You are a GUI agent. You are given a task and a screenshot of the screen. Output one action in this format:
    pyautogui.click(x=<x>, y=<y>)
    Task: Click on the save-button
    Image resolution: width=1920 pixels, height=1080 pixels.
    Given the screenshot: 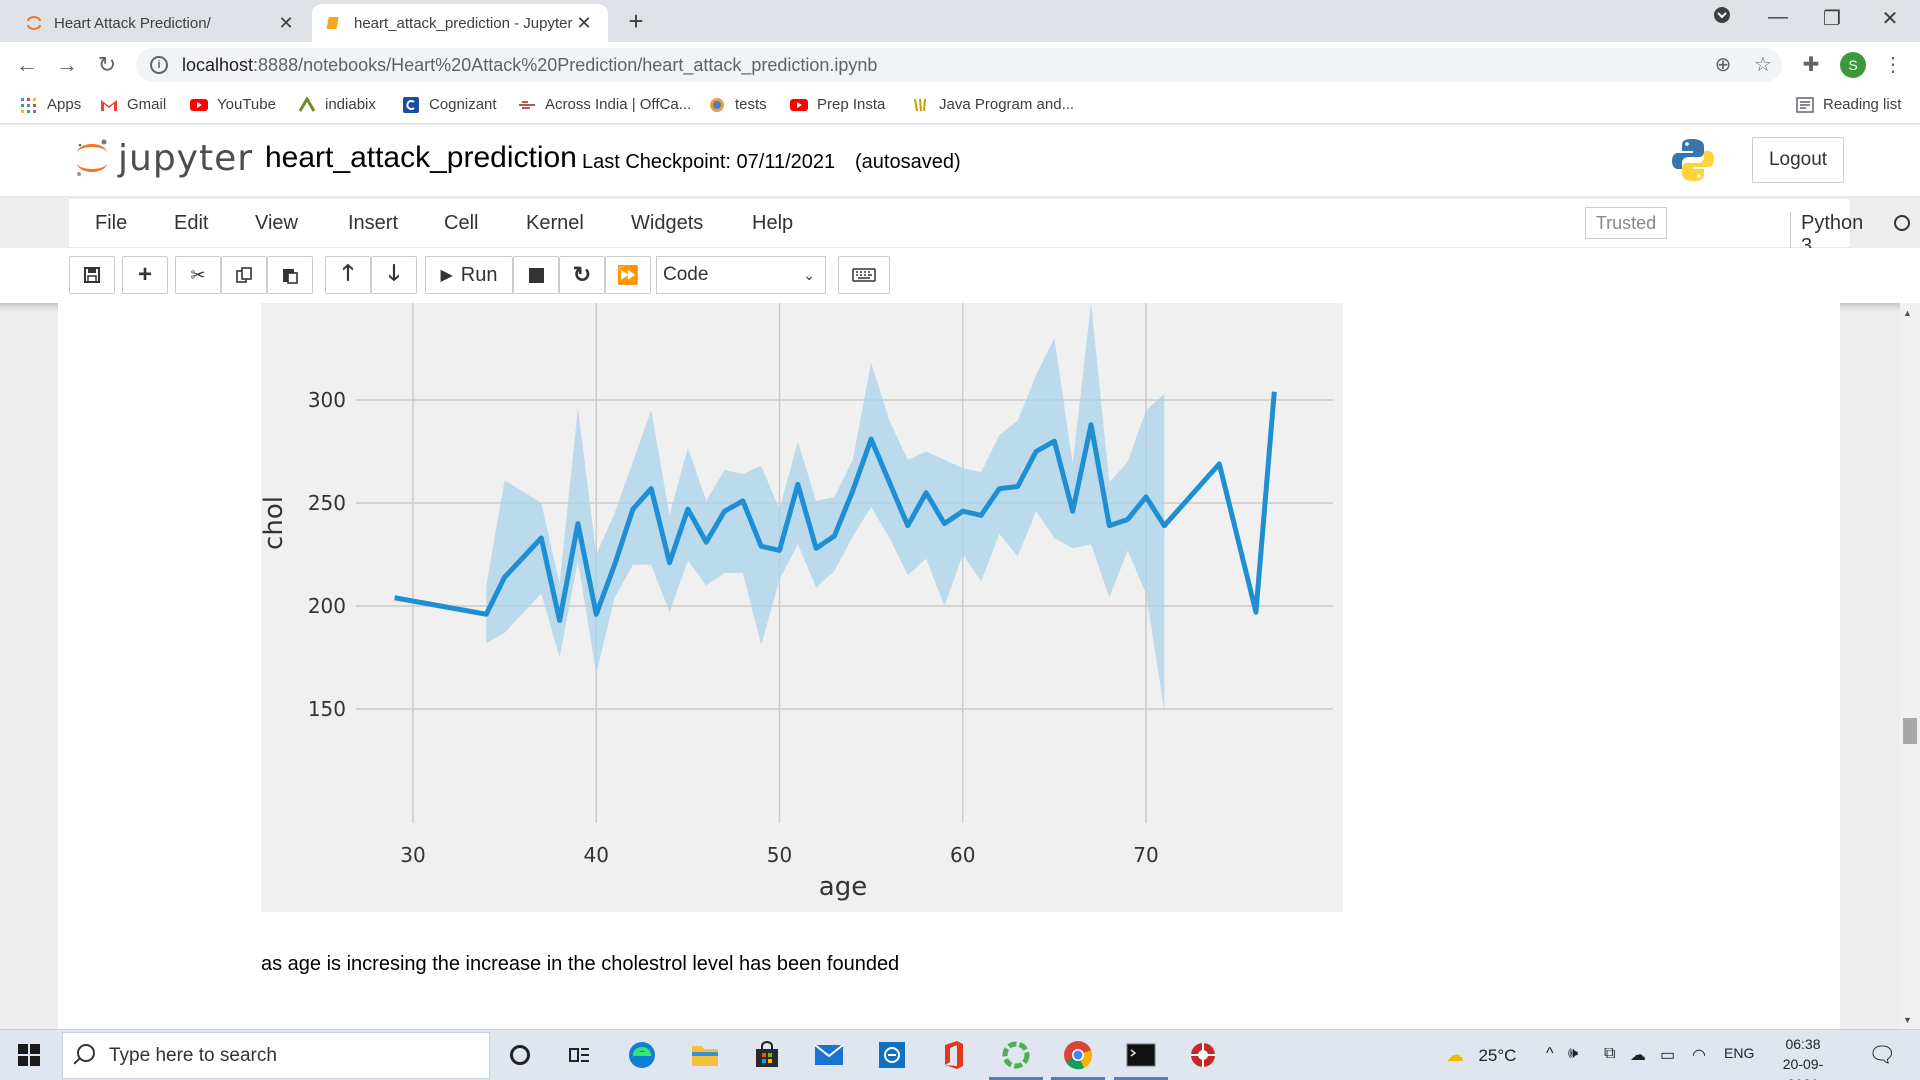 What is the action you would take?
    pyautogui.click(x=92, y=275)
    